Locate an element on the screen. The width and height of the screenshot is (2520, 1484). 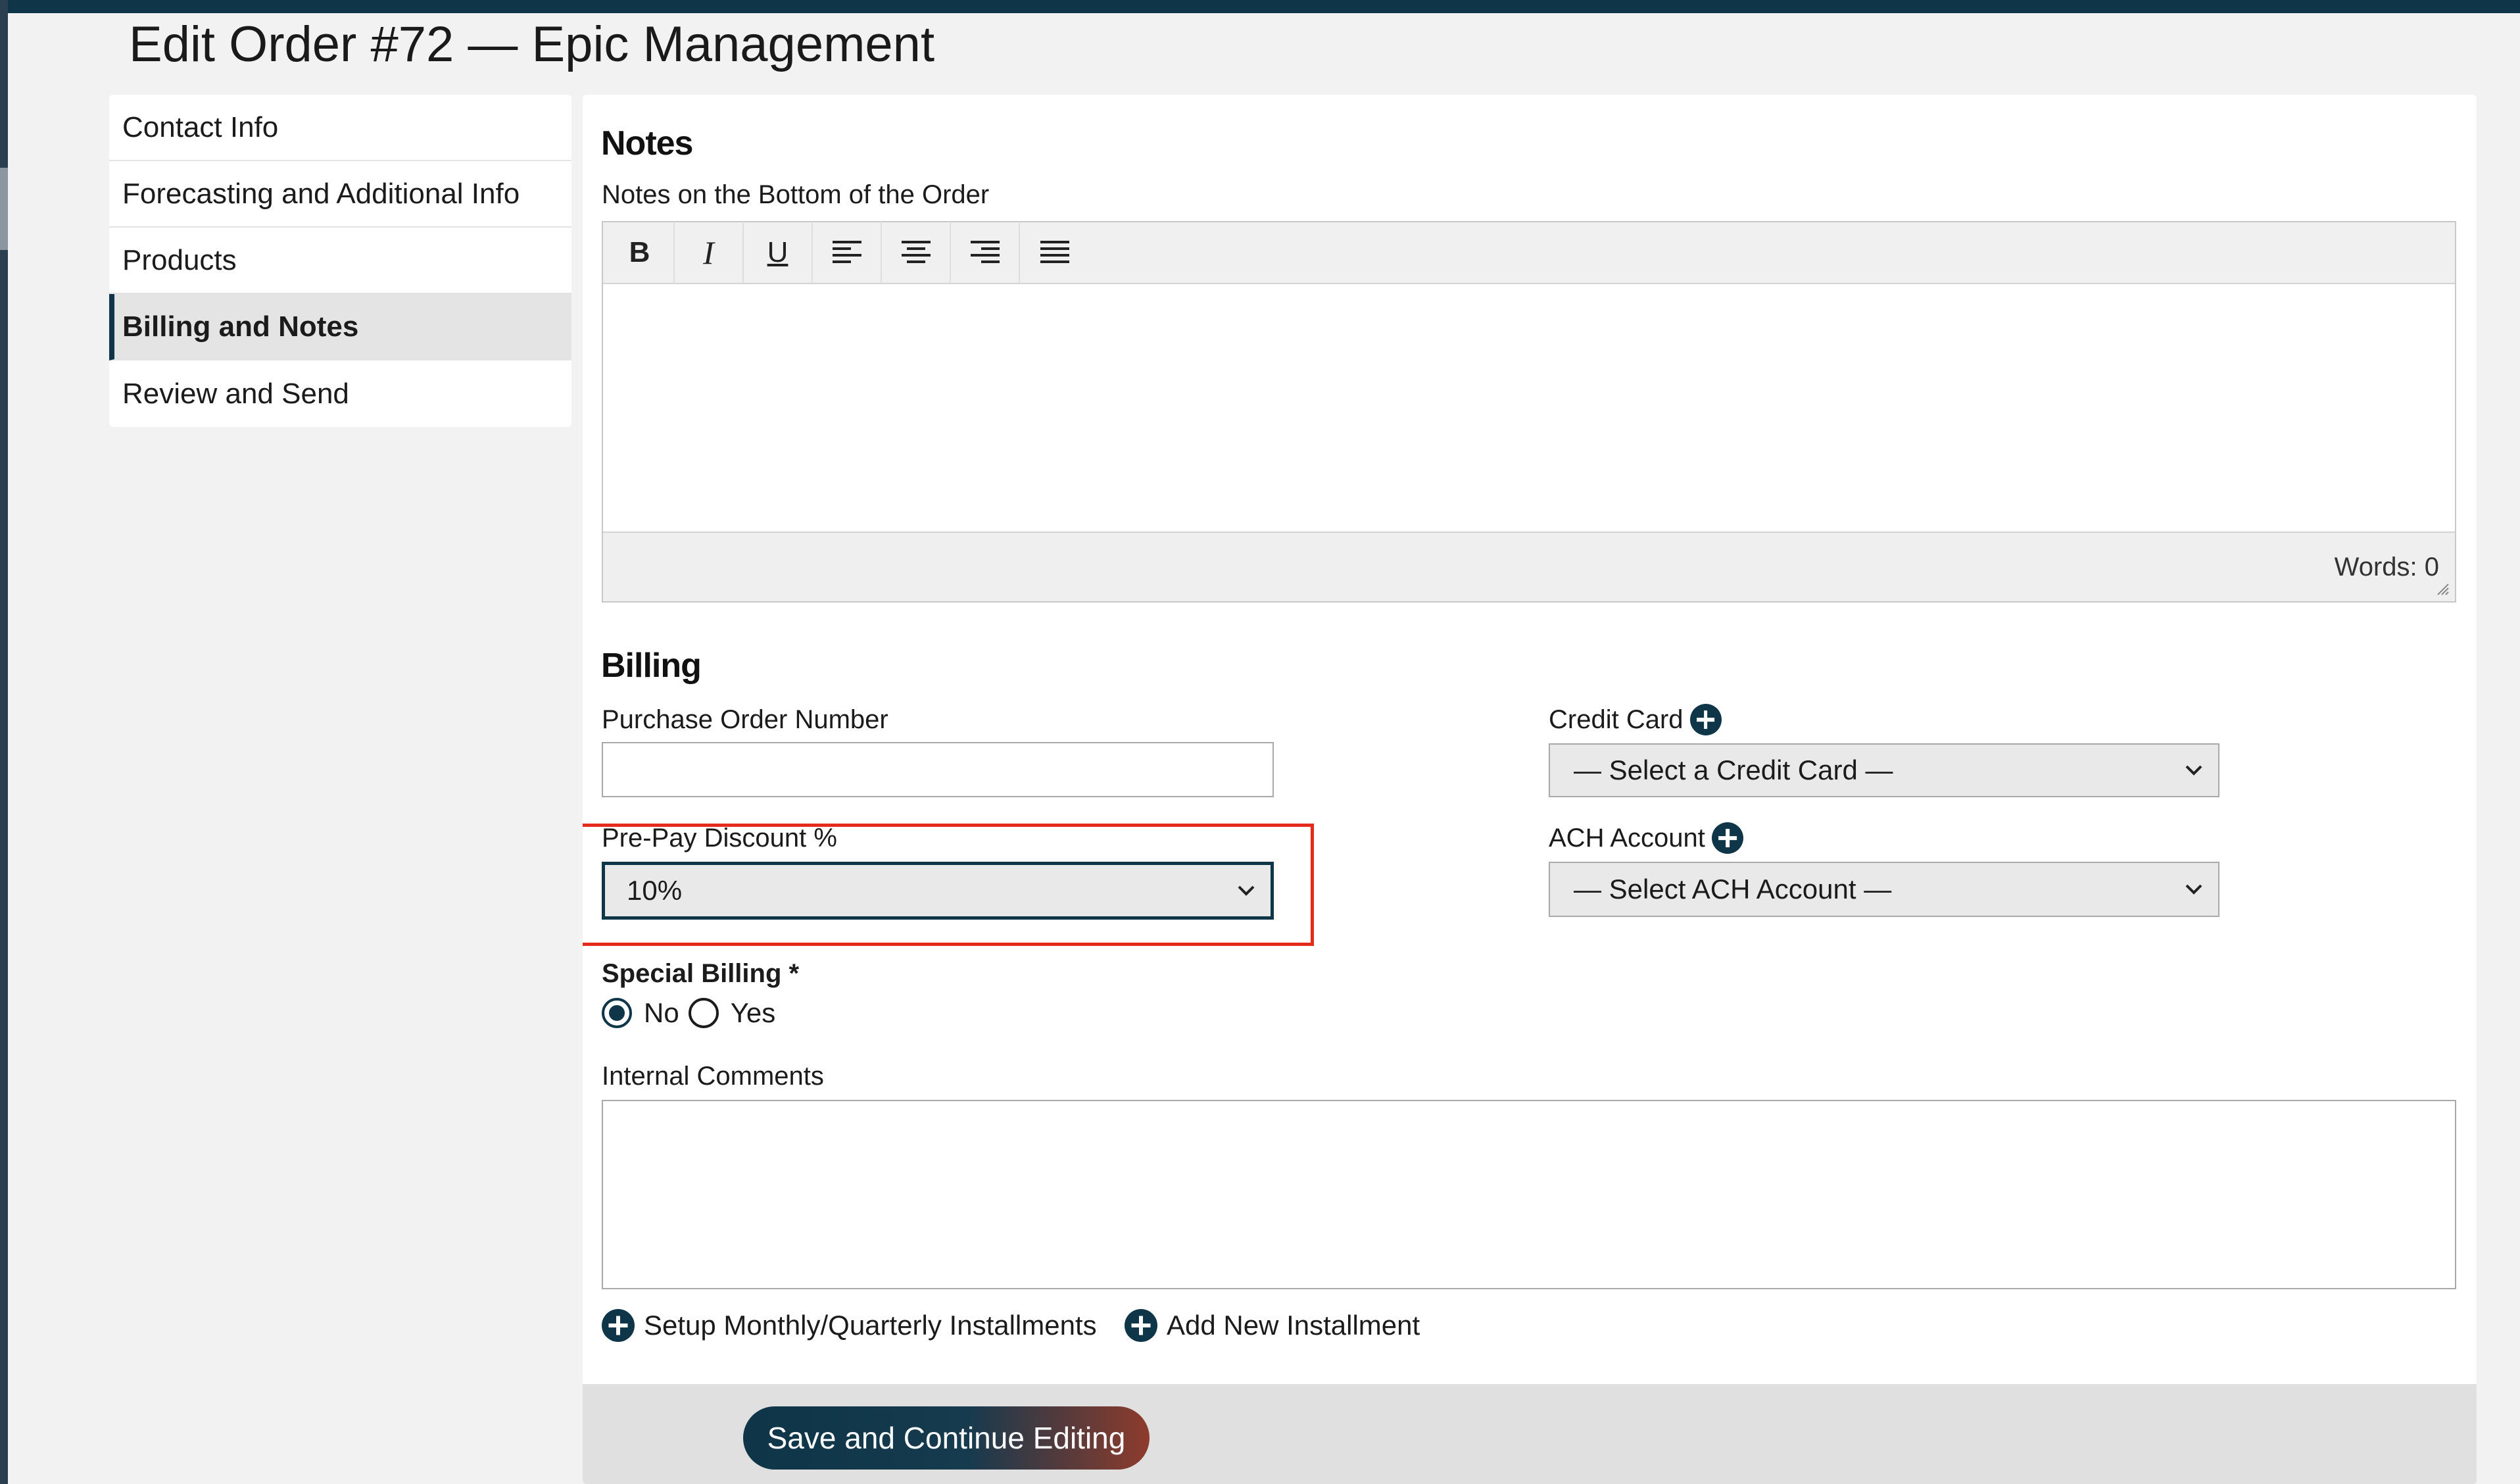
setup-installments-link: Setup Monthly/Quarterly Installments is located at coordinates (849, 1325).